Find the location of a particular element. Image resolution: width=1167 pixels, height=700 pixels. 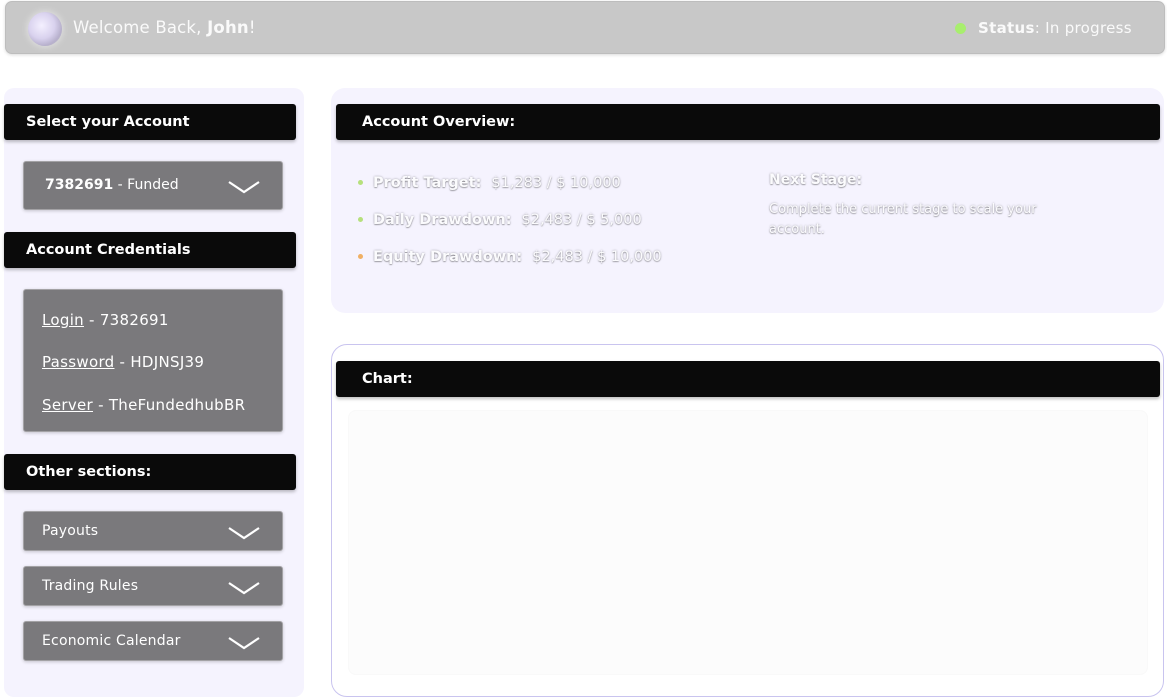

status-indicator: Status: In progress is located at coordinates (1043, 28).